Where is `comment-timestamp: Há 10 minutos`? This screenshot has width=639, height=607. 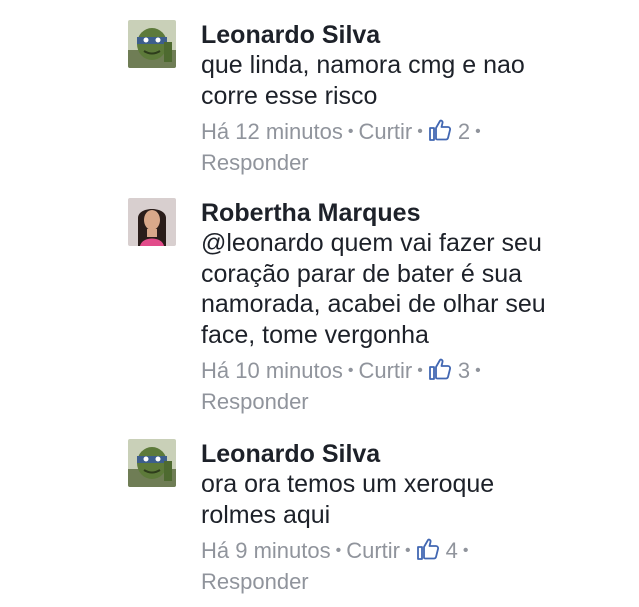
comment-timestamp: Há 10 minutos is located at coordinates (272, 370).